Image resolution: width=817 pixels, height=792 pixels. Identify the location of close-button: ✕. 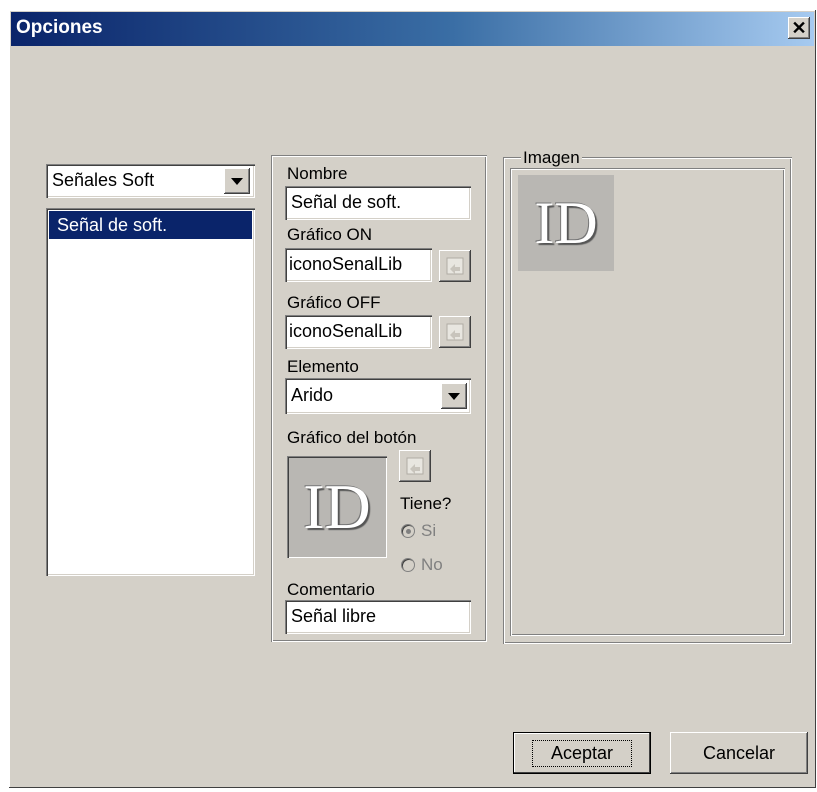
(799, 28).